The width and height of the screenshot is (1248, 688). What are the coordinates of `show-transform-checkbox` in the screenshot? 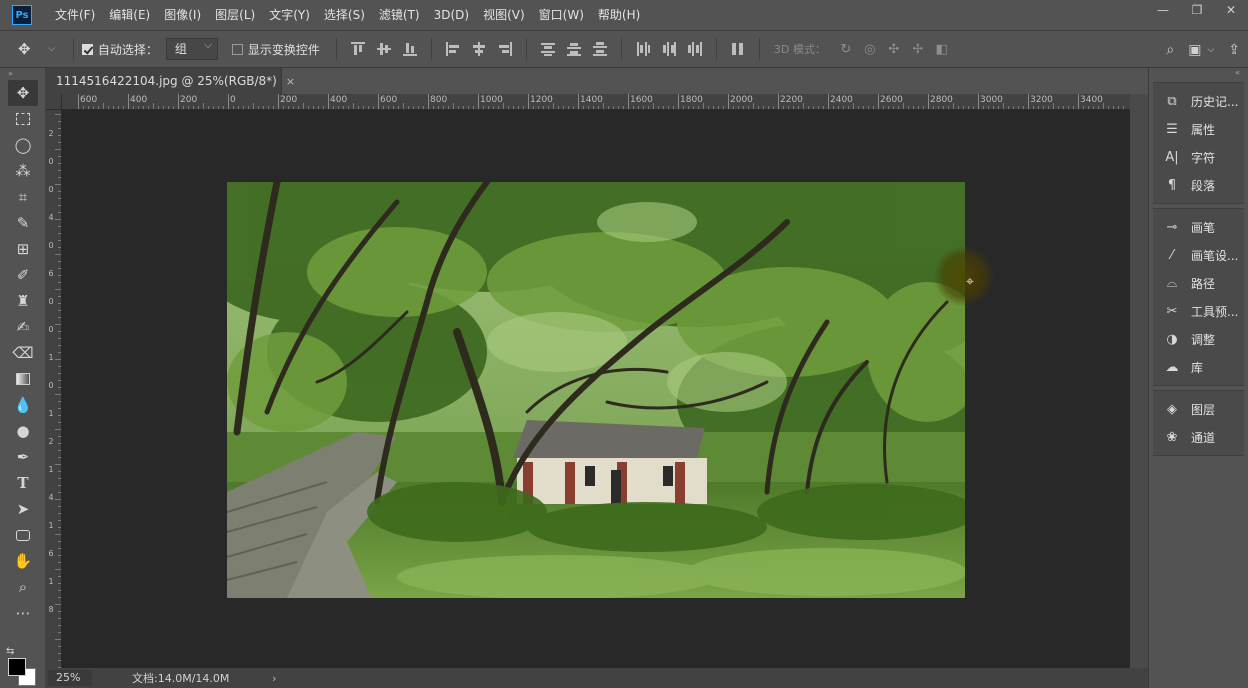 It's located at (237, 49).